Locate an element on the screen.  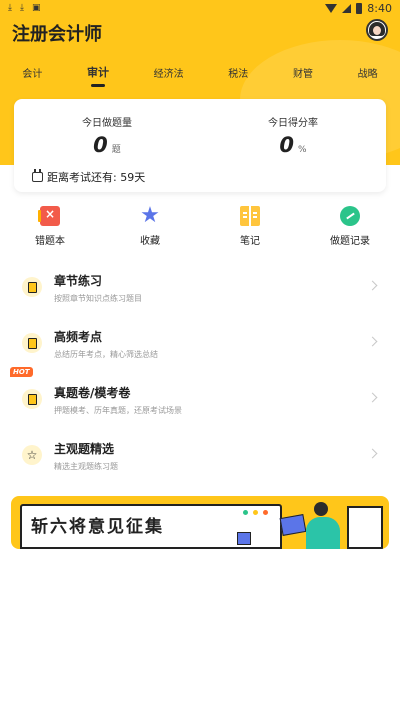
practice-record-button: 做题记录 is located at coordinates (350, 229).